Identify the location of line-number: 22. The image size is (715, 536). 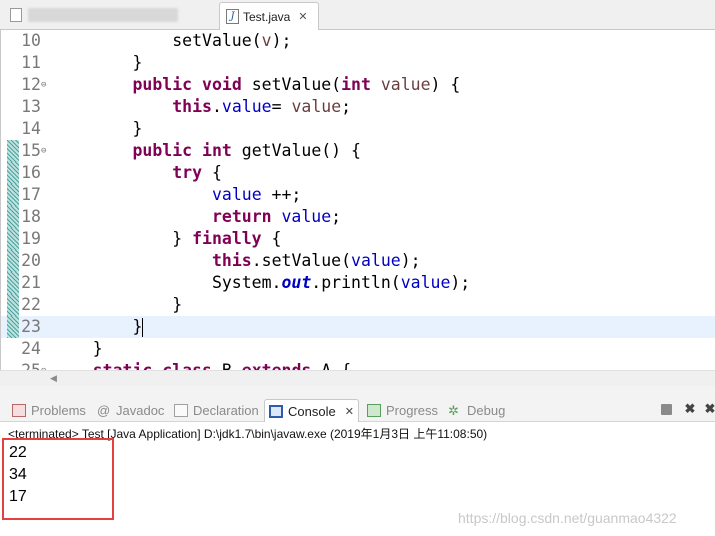
(31, 304).